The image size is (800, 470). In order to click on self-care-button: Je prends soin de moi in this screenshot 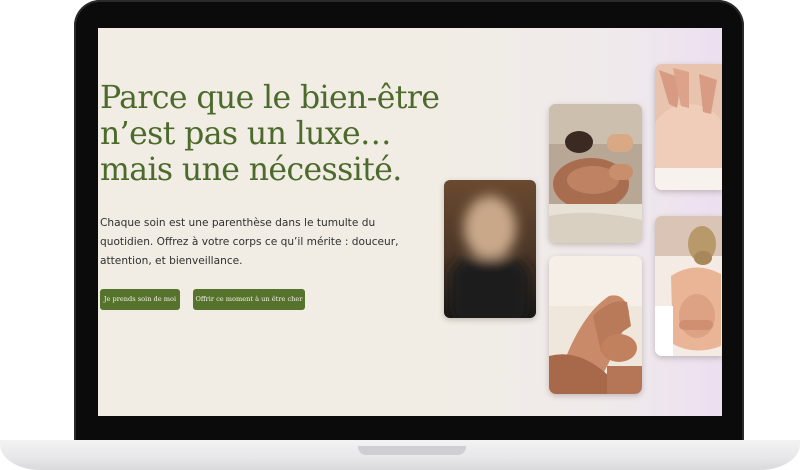, I will do `click(140, 299)`.